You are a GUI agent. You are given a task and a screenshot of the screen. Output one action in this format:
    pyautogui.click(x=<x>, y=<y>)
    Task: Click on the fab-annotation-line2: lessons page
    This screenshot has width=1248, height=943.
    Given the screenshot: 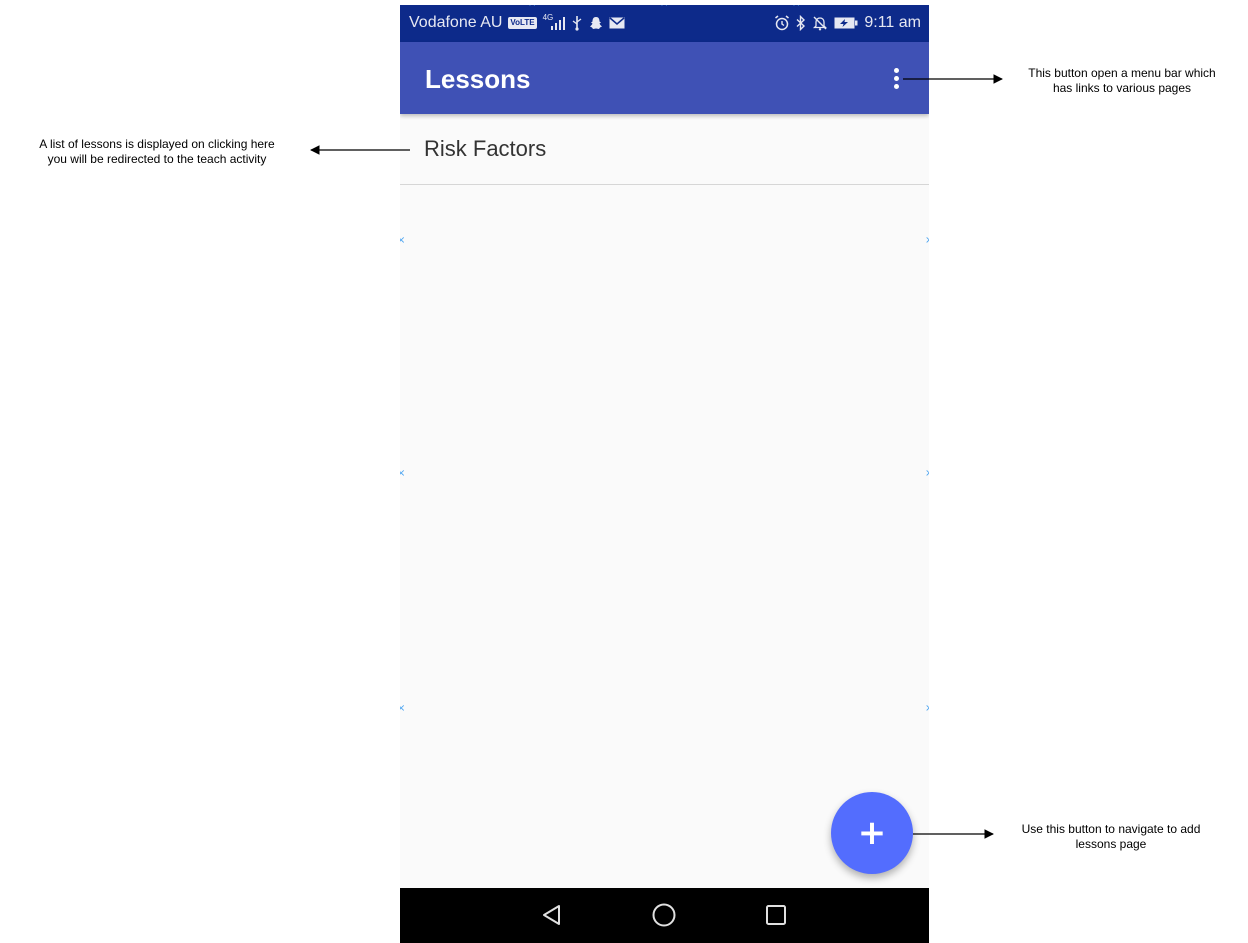 What is the action you would take?
    pyautogui.click(x=1111, y=844)
    